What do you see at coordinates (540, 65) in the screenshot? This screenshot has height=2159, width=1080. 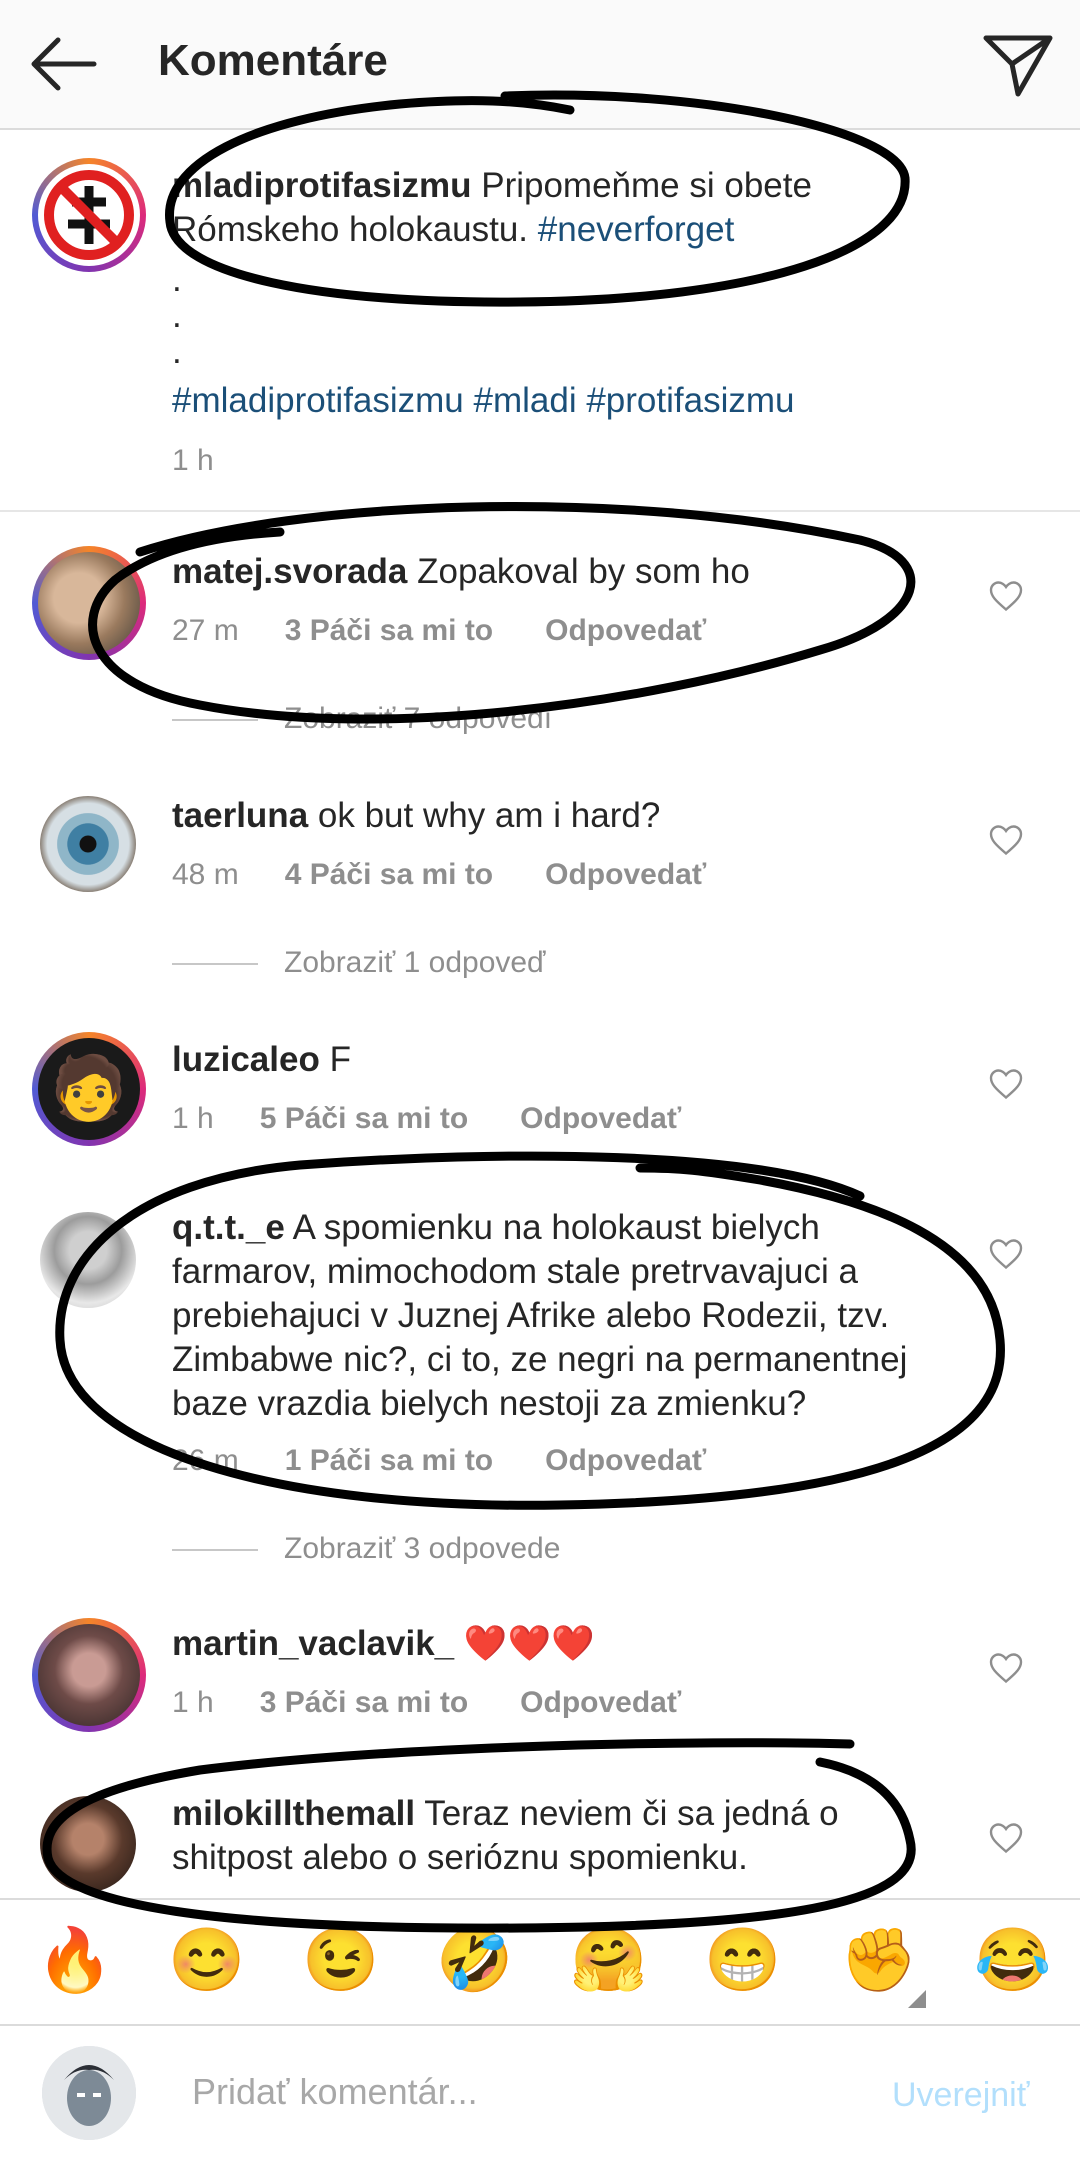 I see `top-bar: Komentáre` at bounding box center [540, 65].